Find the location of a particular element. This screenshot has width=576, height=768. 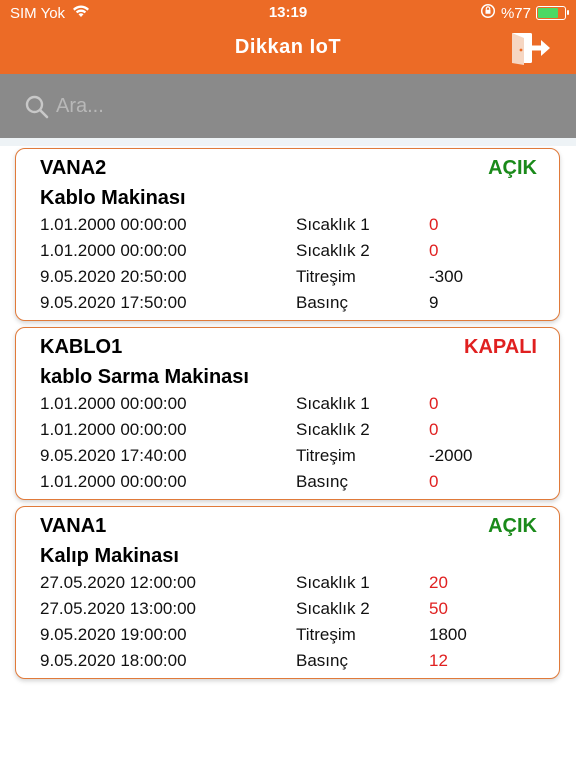

page-title: Dikkan IoT is located at coordinates (288, 47).